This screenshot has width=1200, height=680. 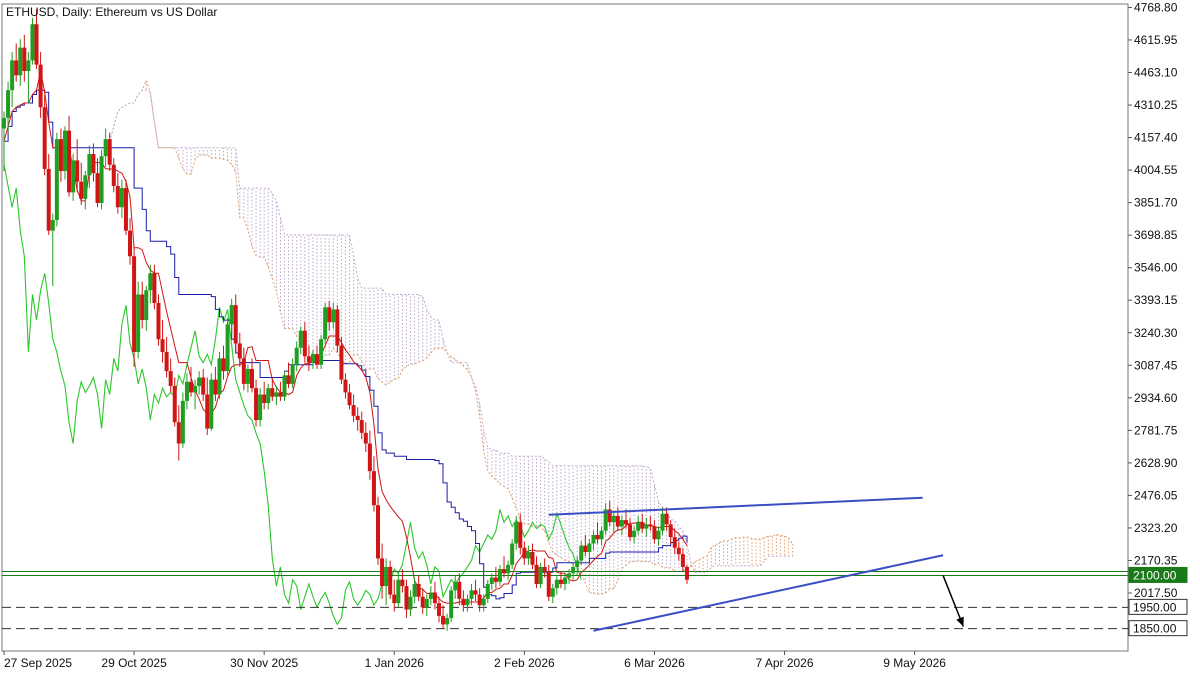 I want to click on y-tick-label: 2017.50, so click(x=1156, y=593).